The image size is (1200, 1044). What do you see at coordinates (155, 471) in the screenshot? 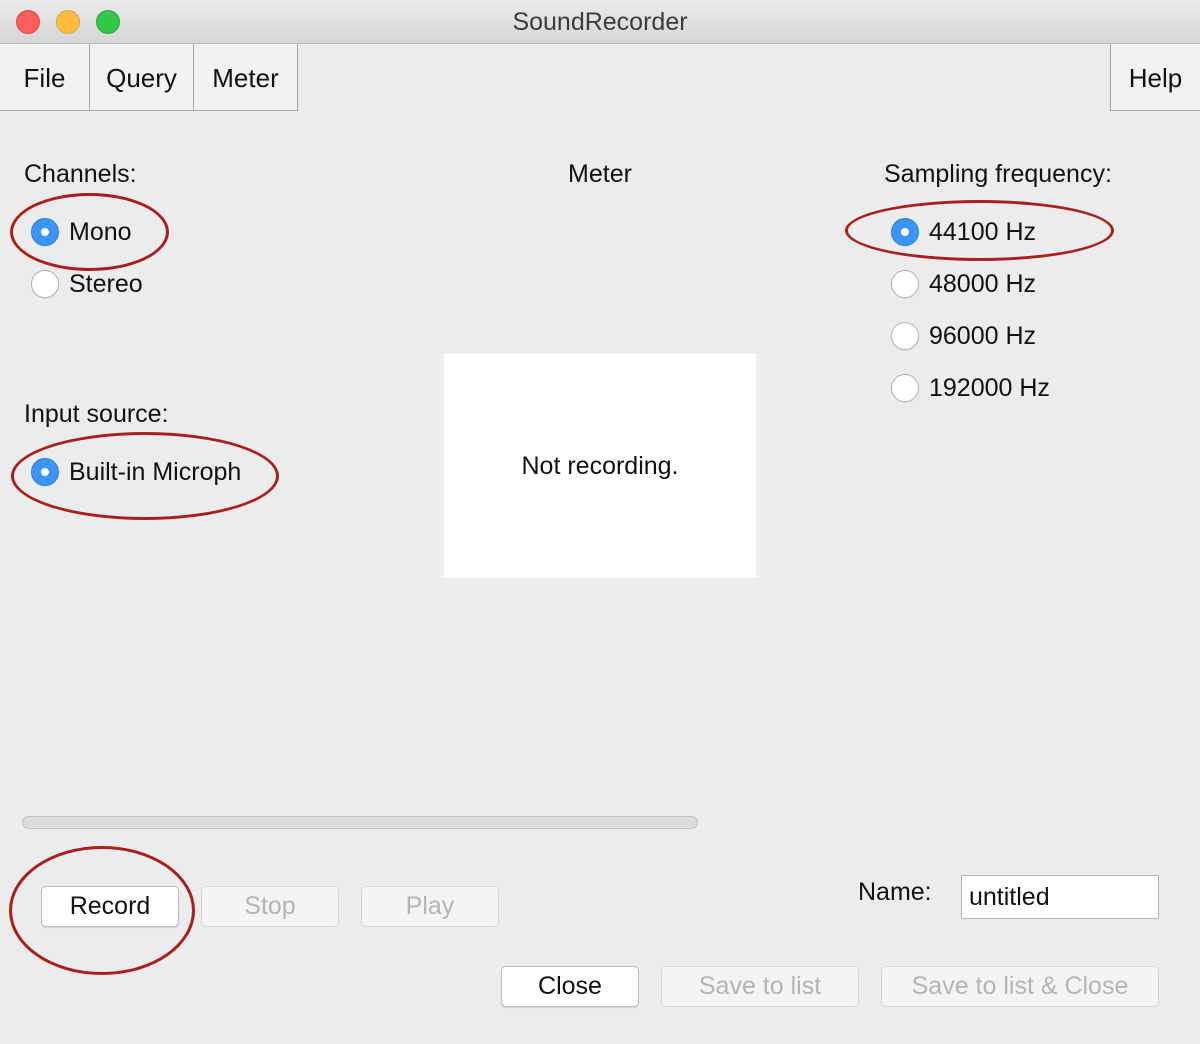
I see `input-builtin-mic-label: Built-in Microph` at bounding box center [155, 471].